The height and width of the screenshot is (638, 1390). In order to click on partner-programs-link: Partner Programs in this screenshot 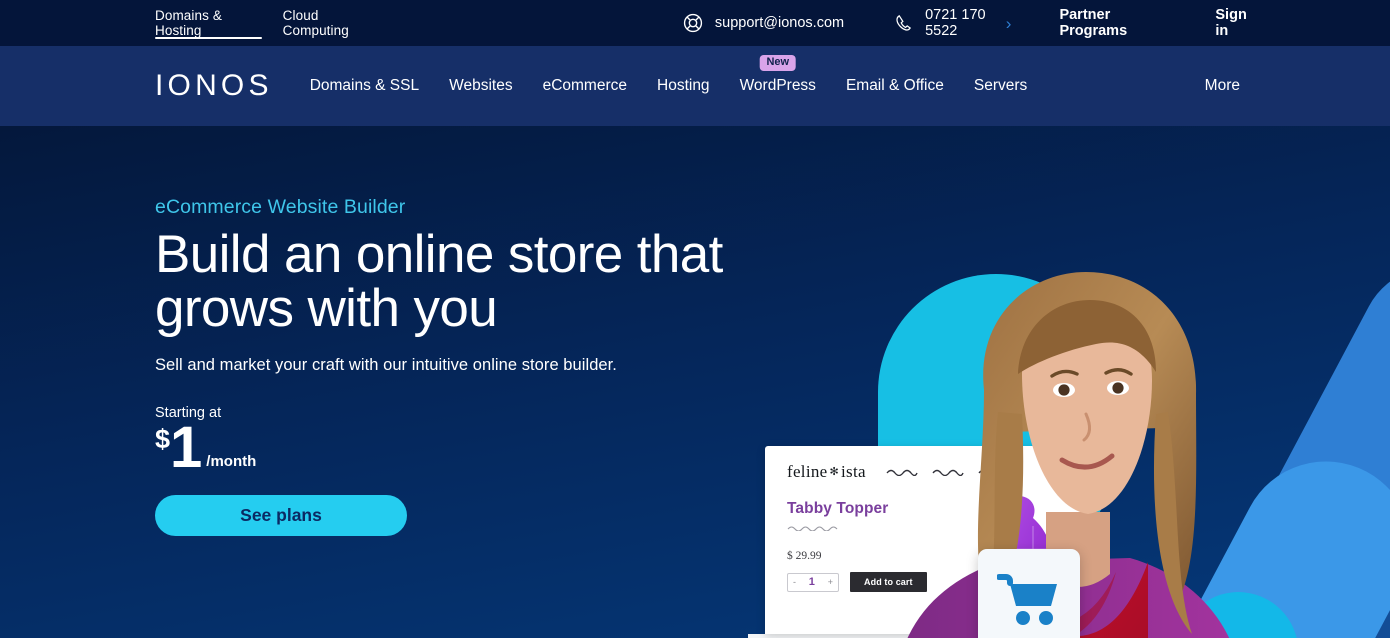, I will do `click(1113, 23)`.